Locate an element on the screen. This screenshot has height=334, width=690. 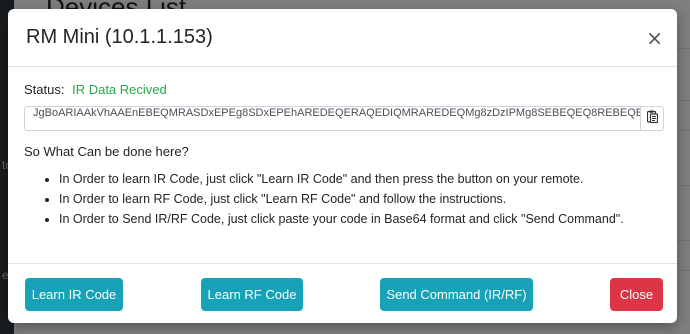
send-command-button: Send Command (IR/RF) is located at coordinates (456, 294).